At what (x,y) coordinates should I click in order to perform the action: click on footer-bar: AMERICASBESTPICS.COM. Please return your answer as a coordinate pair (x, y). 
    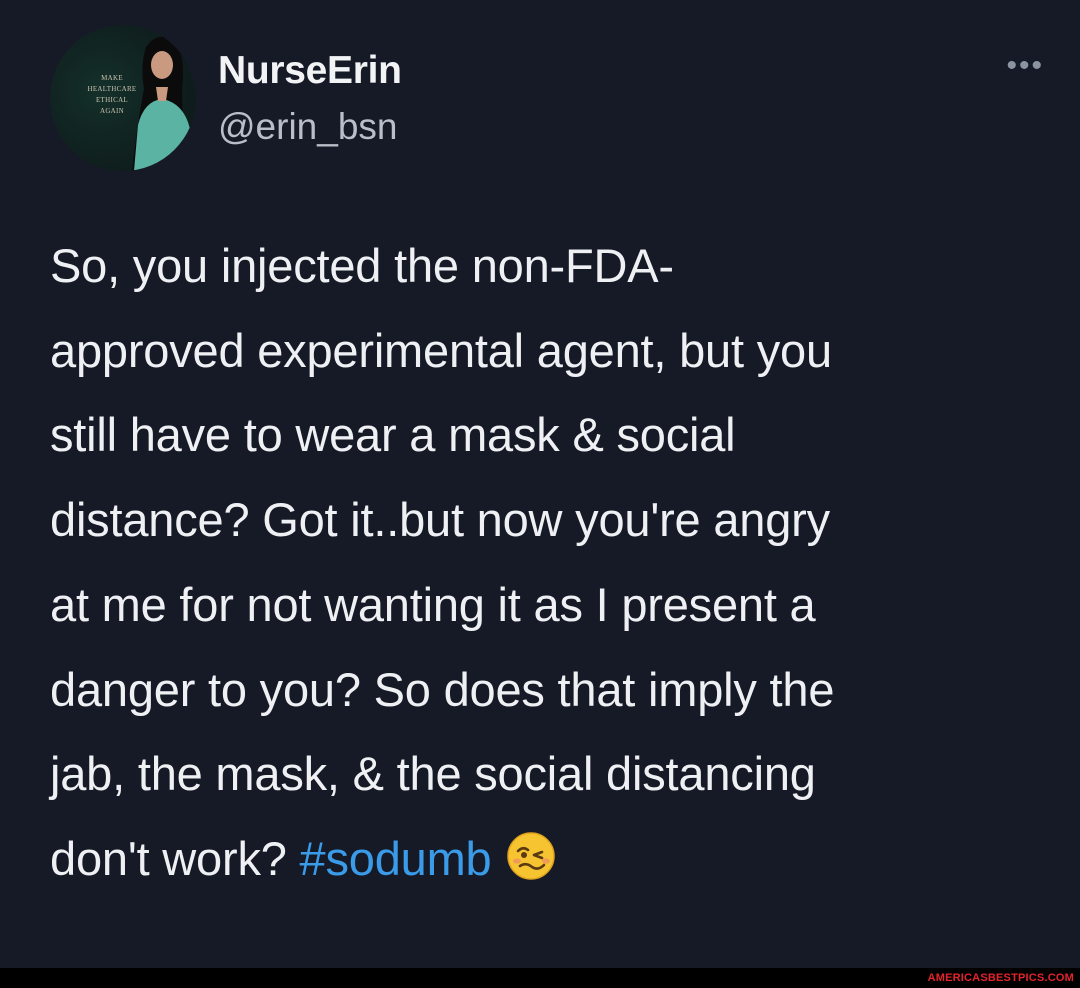
    Looking at the image, I should click on (540, 978).